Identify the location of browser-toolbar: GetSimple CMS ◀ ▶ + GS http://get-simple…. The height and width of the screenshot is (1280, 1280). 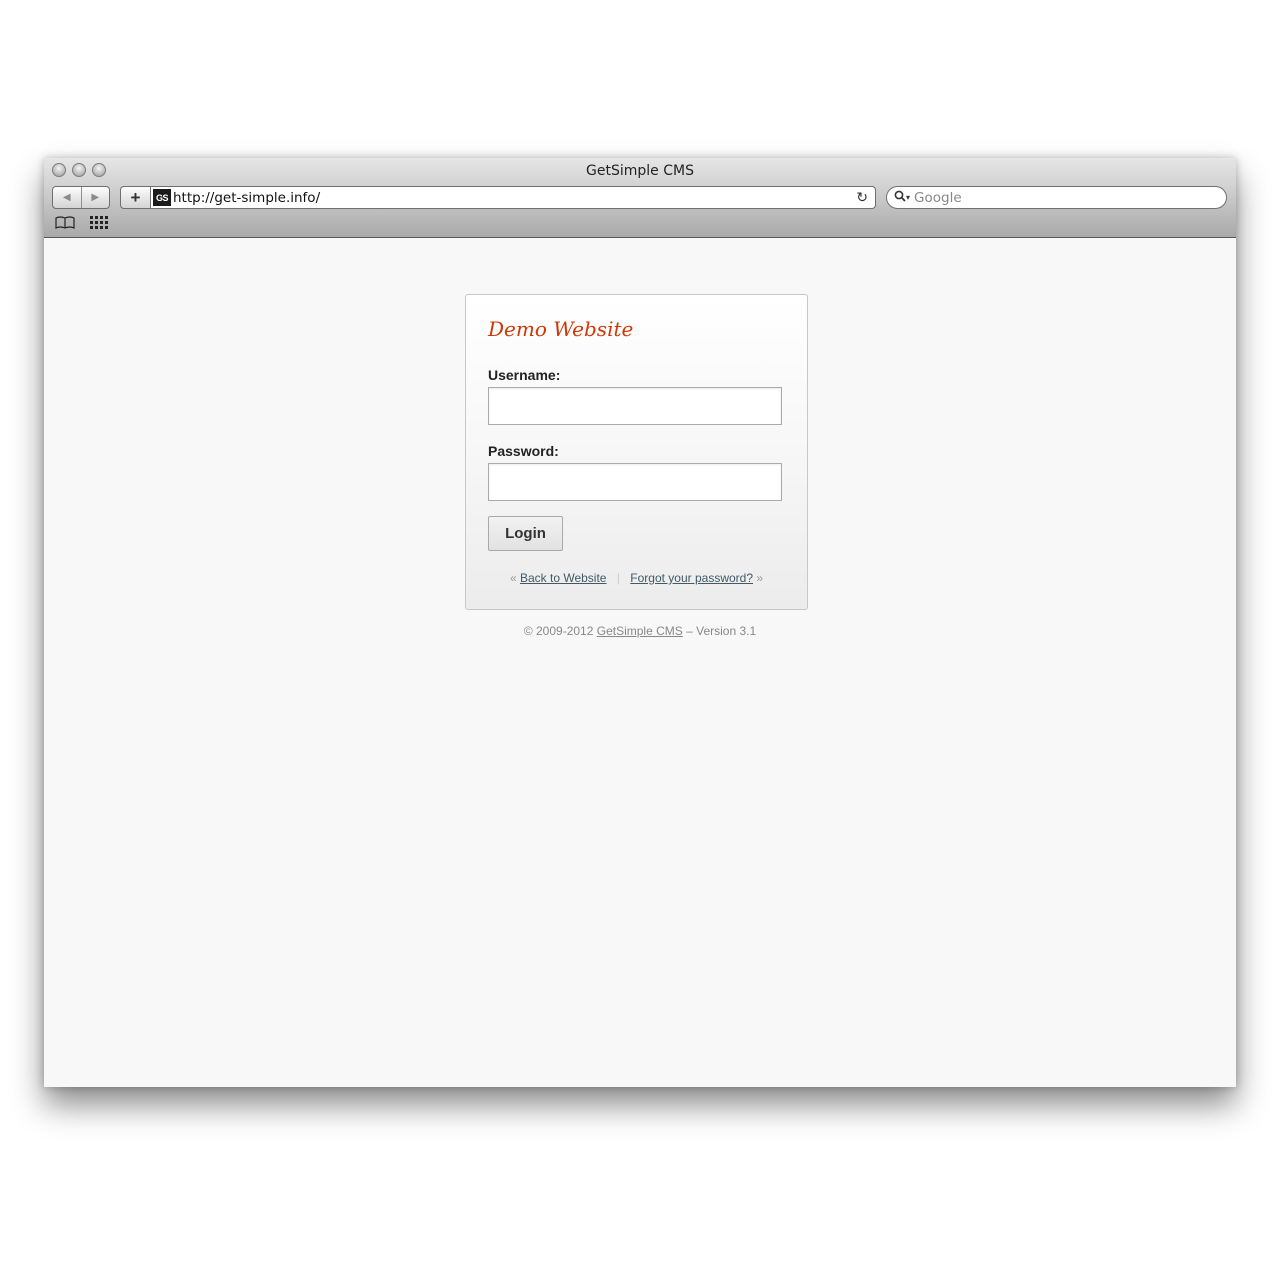
(640, 198).